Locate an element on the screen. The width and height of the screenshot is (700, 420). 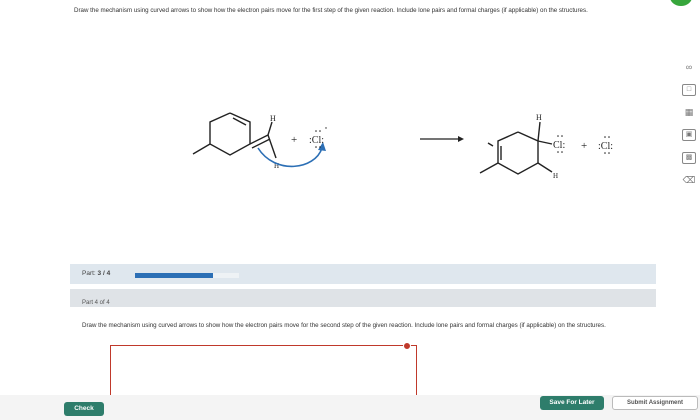
periodic-table-icon: ▦ is located at coordinates (689, 112).